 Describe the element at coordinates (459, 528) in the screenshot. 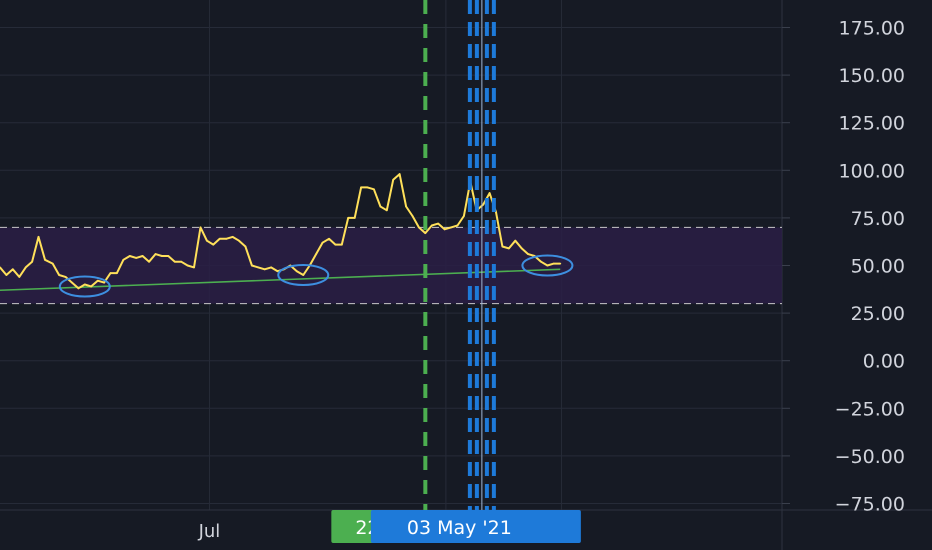

I see `date-badge-label: 03 May '21` at that location.